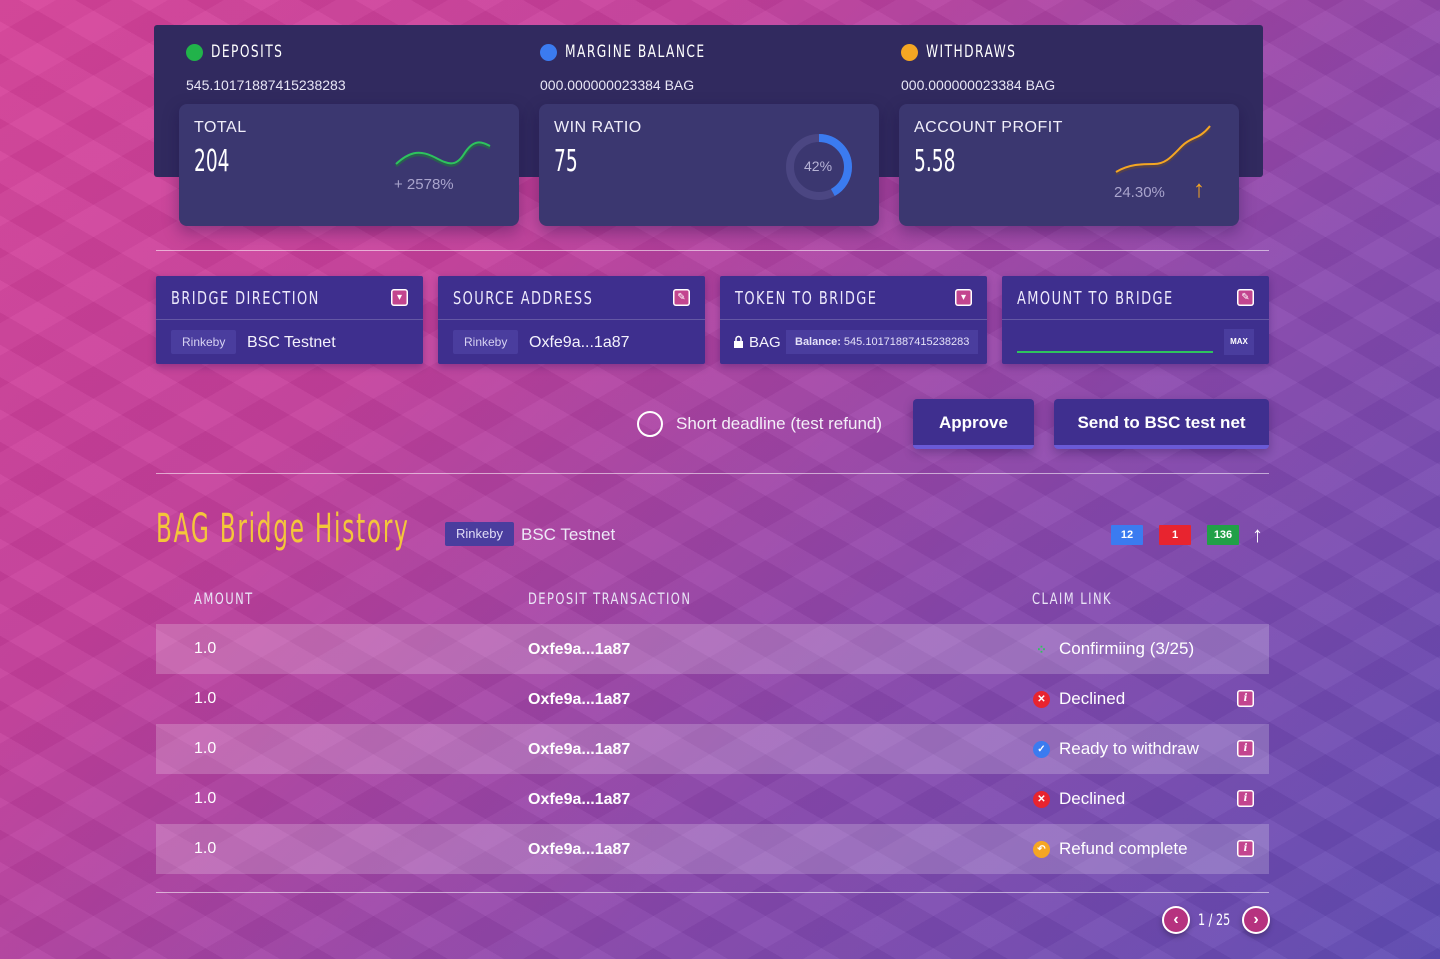 The height and width of the screenshot is (959, 1440). What do you see at coordinates (1127, 535) in the screenshot?
I see `count-badge-blue: 12` at bounding box center [1127, 535].